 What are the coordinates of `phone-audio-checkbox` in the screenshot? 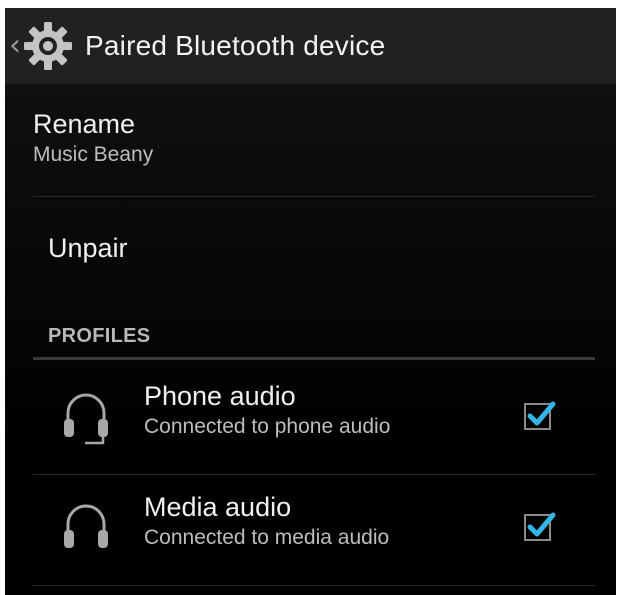 It's located at (540, 415).